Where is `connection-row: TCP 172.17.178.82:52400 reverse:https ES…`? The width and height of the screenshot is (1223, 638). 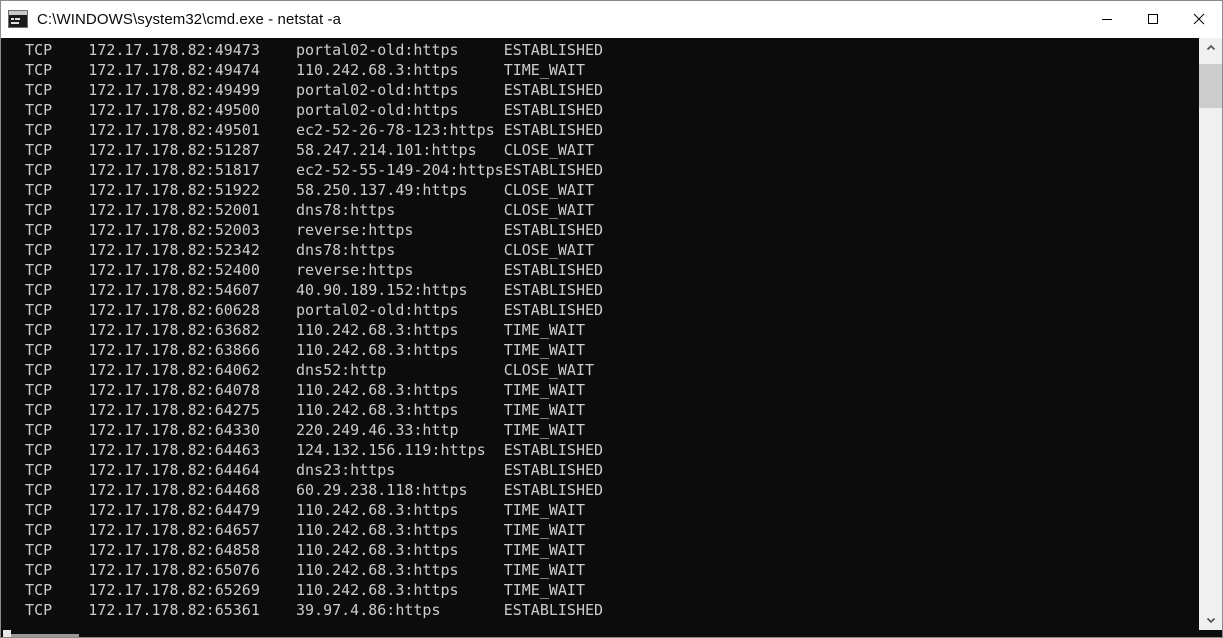 connection-row: TCP 172.17.178.82:52400 reverse:https ES… is located at coordinates (305, 270).